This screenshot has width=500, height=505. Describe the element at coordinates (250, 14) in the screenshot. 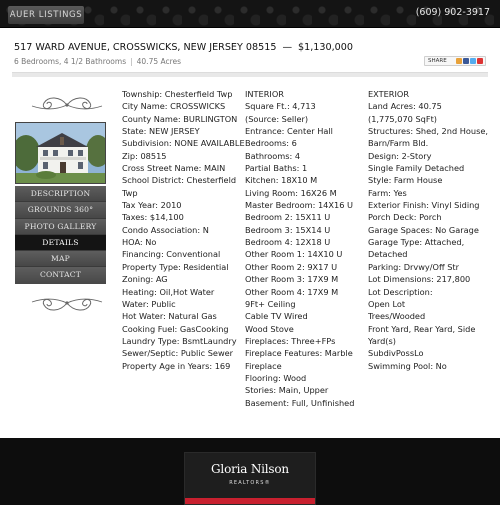

I see `top-bar: AUER LISTINGS (609) 902-3917` at that location.